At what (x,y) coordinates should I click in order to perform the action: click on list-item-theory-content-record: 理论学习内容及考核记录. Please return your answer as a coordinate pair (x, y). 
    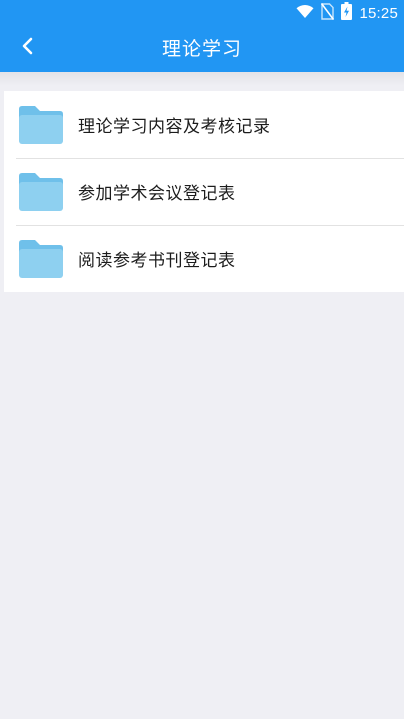
    Looking at the image, I should click on (204, 124).